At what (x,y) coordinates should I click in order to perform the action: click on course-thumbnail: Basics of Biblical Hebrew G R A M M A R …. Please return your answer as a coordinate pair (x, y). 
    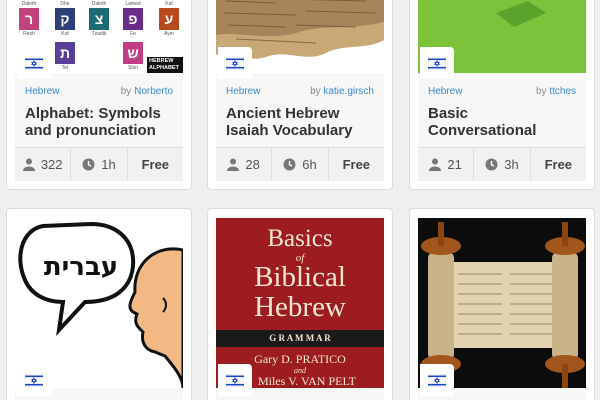
    Looking at the image, I should click on (300, 303).